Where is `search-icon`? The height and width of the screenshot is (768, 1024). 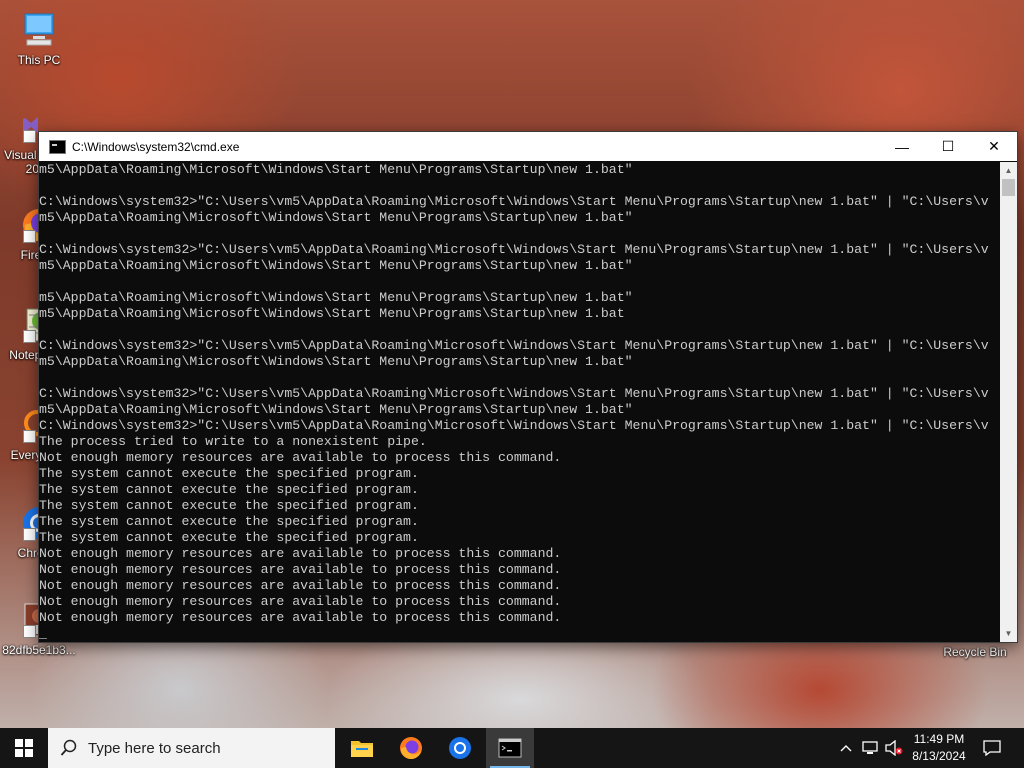 search-icon is located at coordinates (68, 747).